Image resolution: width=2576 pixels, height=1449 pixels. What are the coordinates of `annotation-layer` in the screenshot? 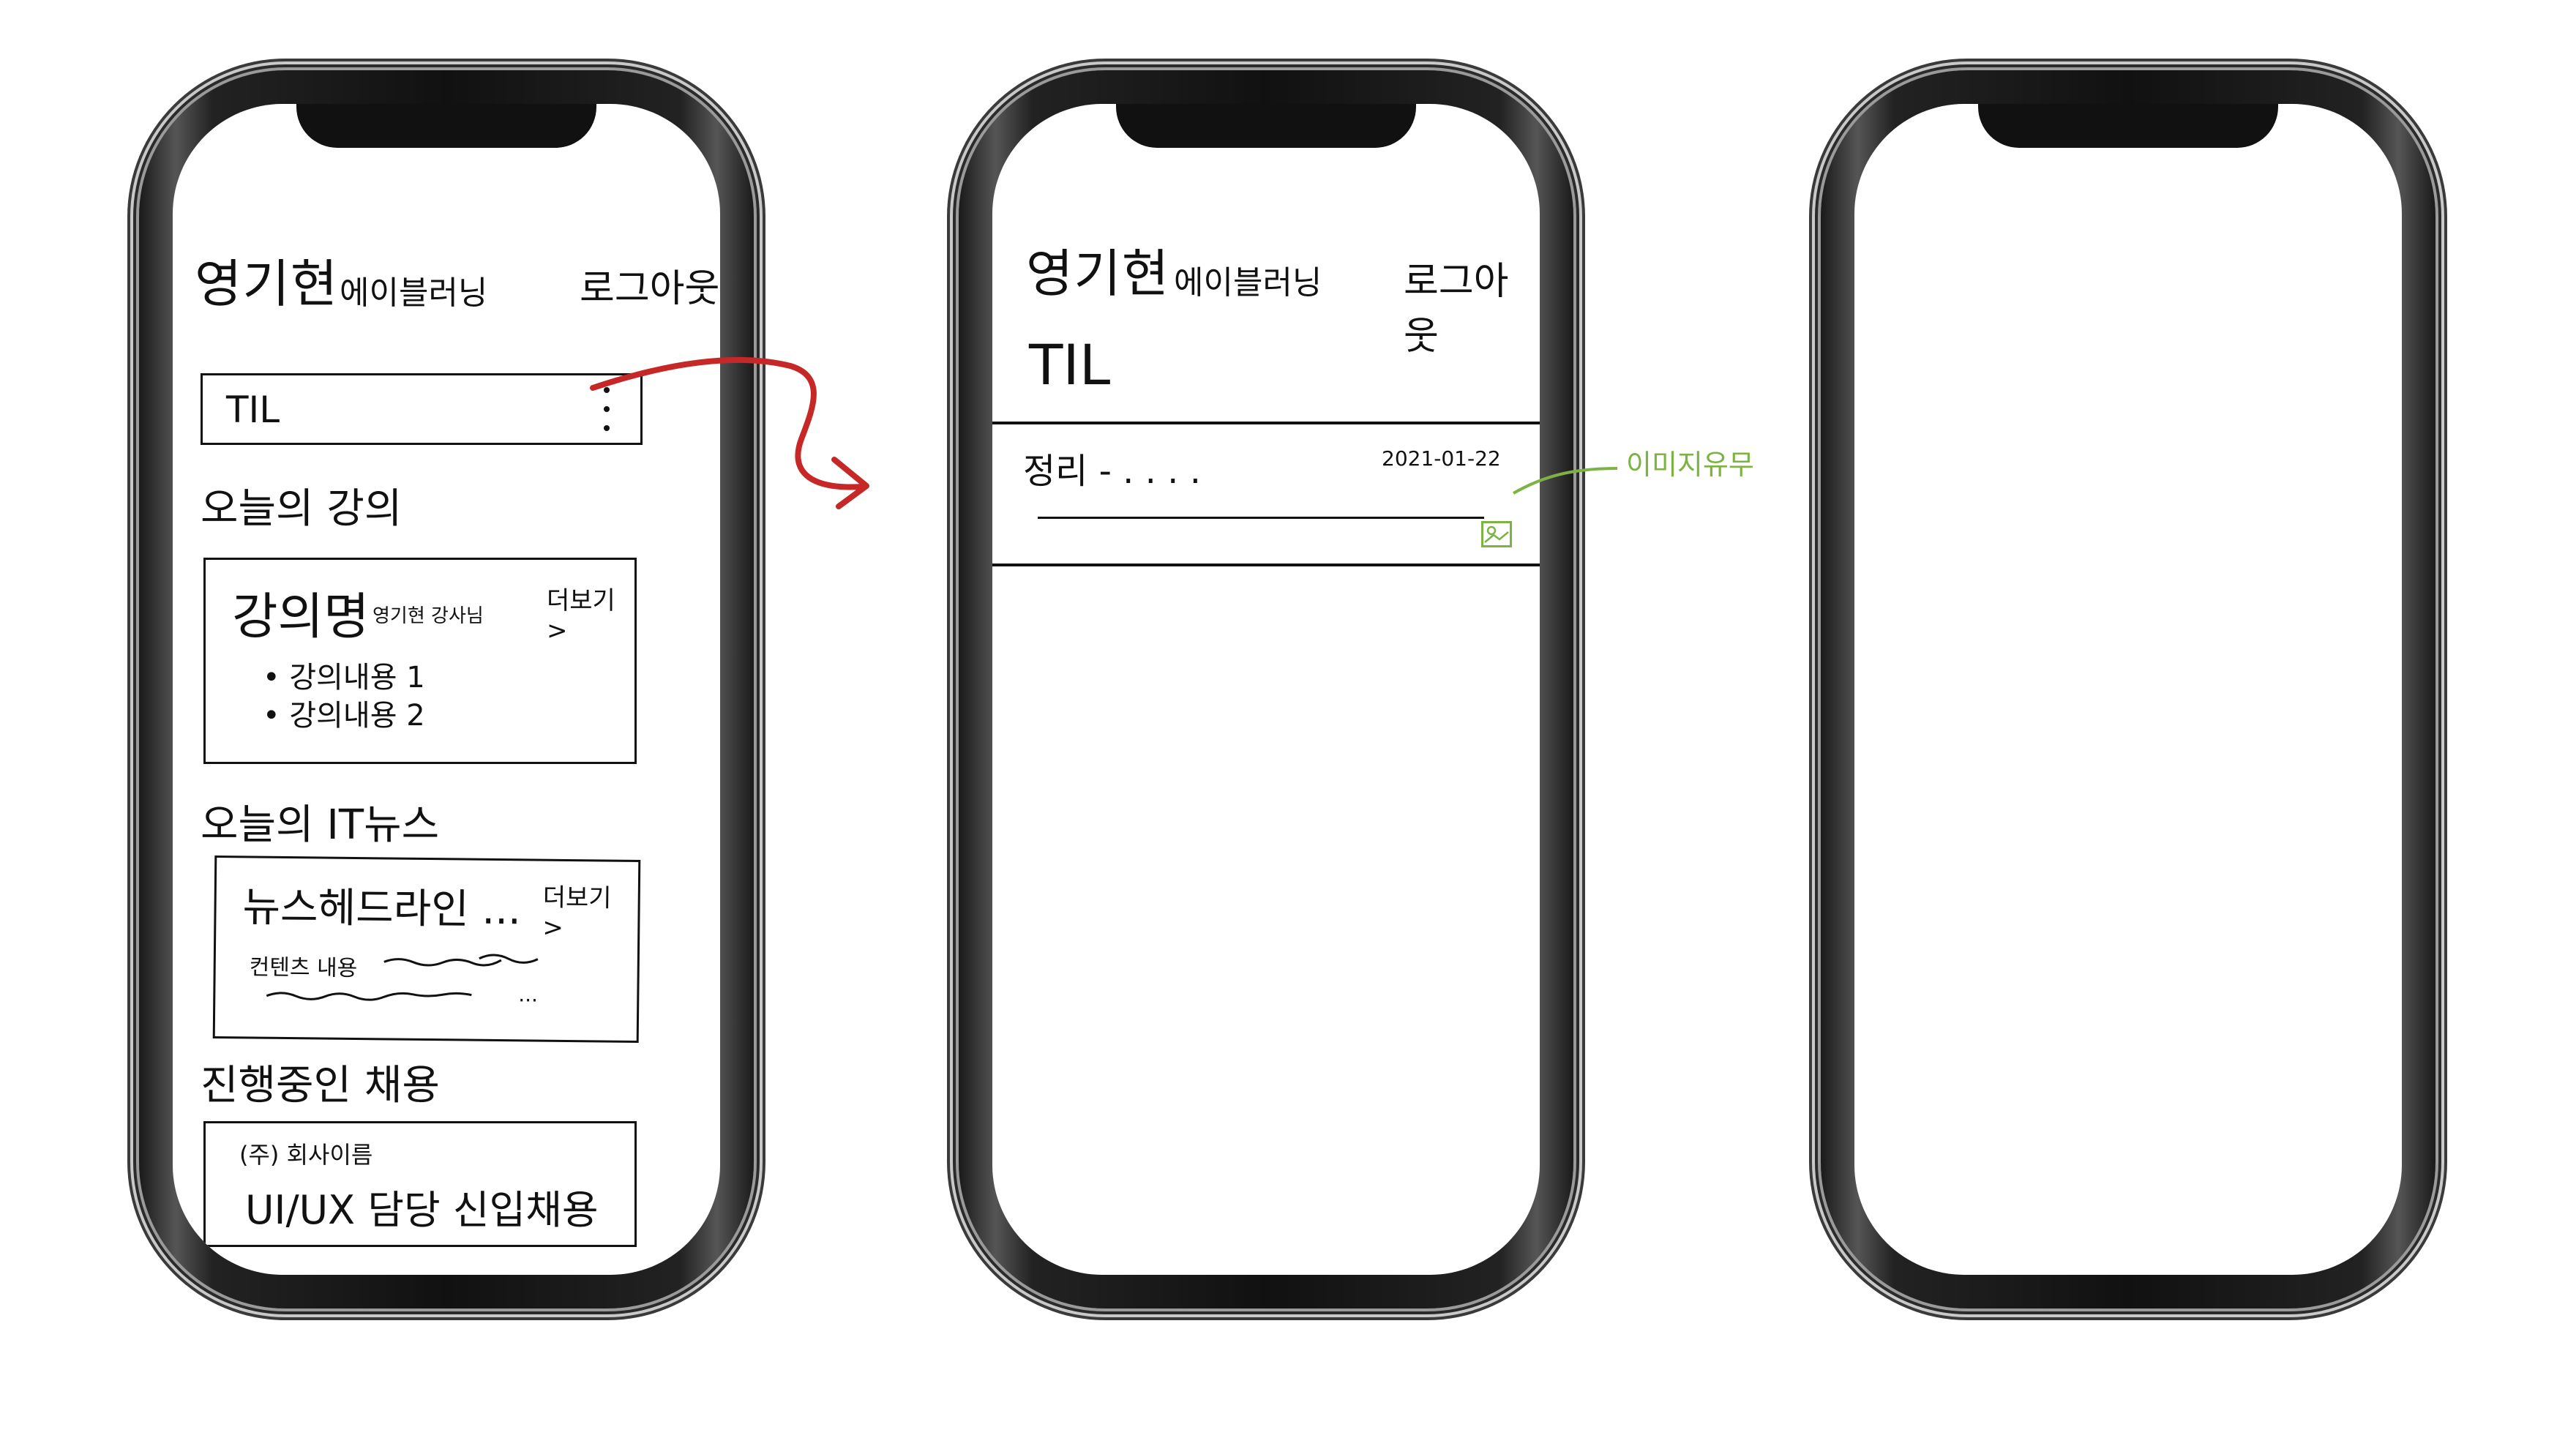 It's located at (1104, 432).